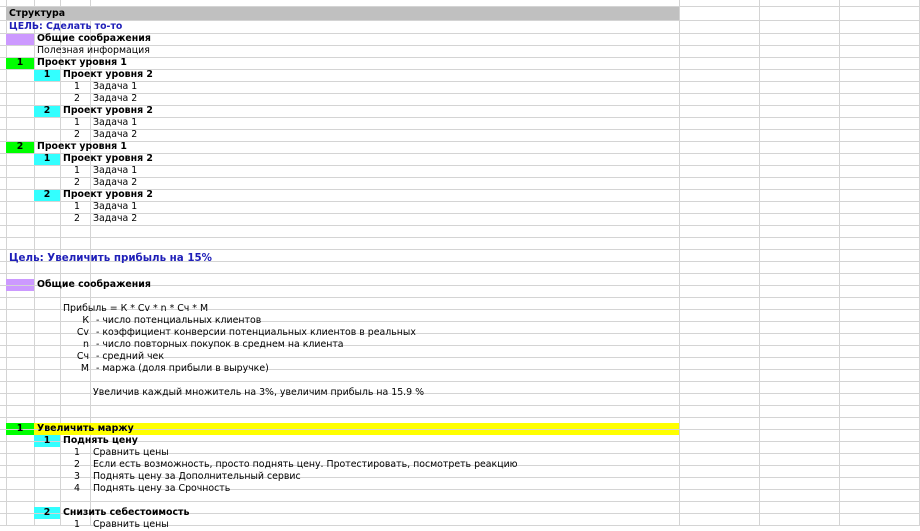 The height and width of the screenshot is (531, 920). What do you see at coordinates (93, 51) in the screenshot?
I see `useful-info-label: Полезная информация` at bounding box center [93, 51].